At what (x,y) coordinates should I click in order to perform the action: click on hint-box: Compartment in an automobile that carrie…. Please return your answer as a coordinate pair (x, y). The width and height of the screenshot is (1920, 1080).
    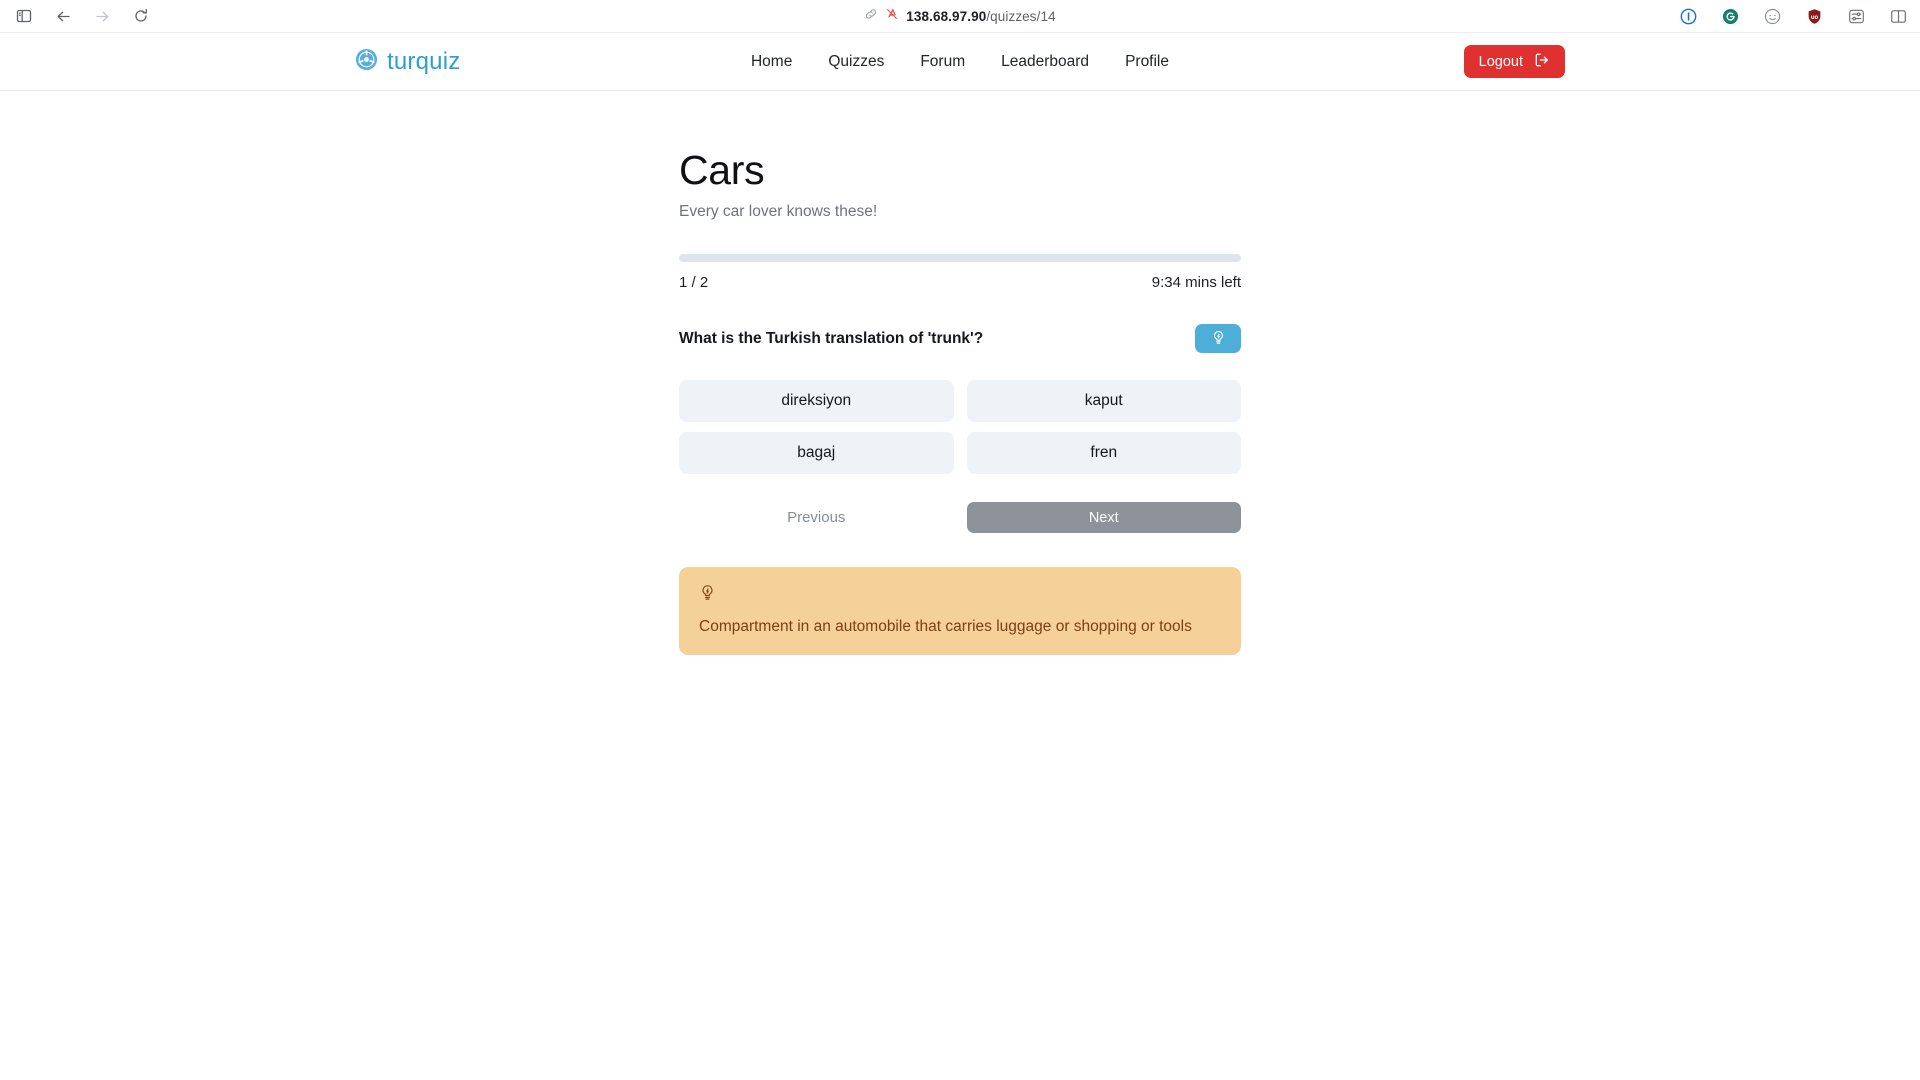
    Looking at the image, I should click on (960, 611).